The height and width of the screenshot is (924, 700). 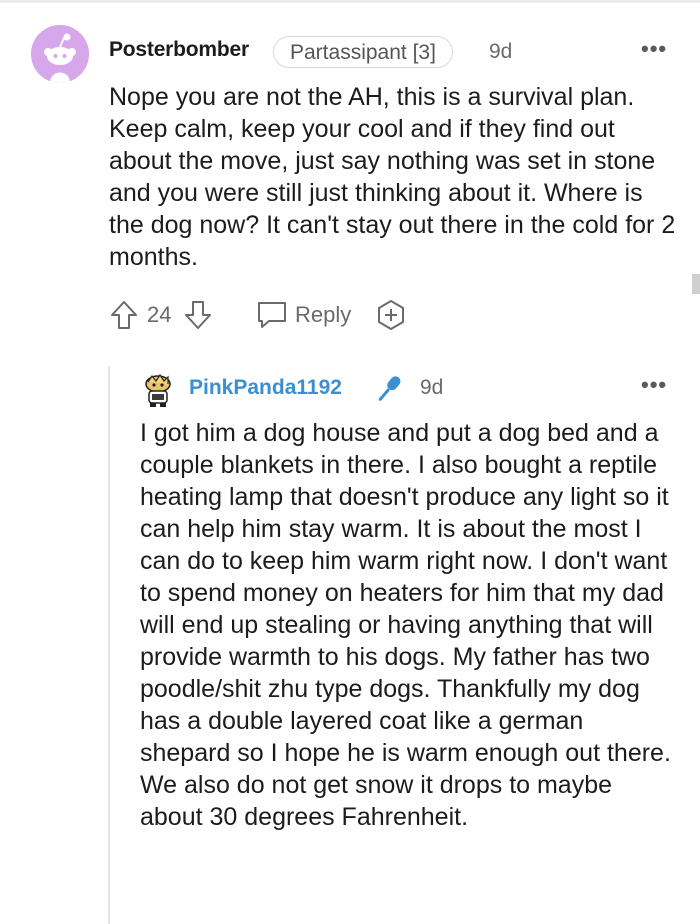 What do you see at coordinates (432, 387) in the screenshot?
I see `reply-timestamp: 9d` at bounding box center [432, 387].